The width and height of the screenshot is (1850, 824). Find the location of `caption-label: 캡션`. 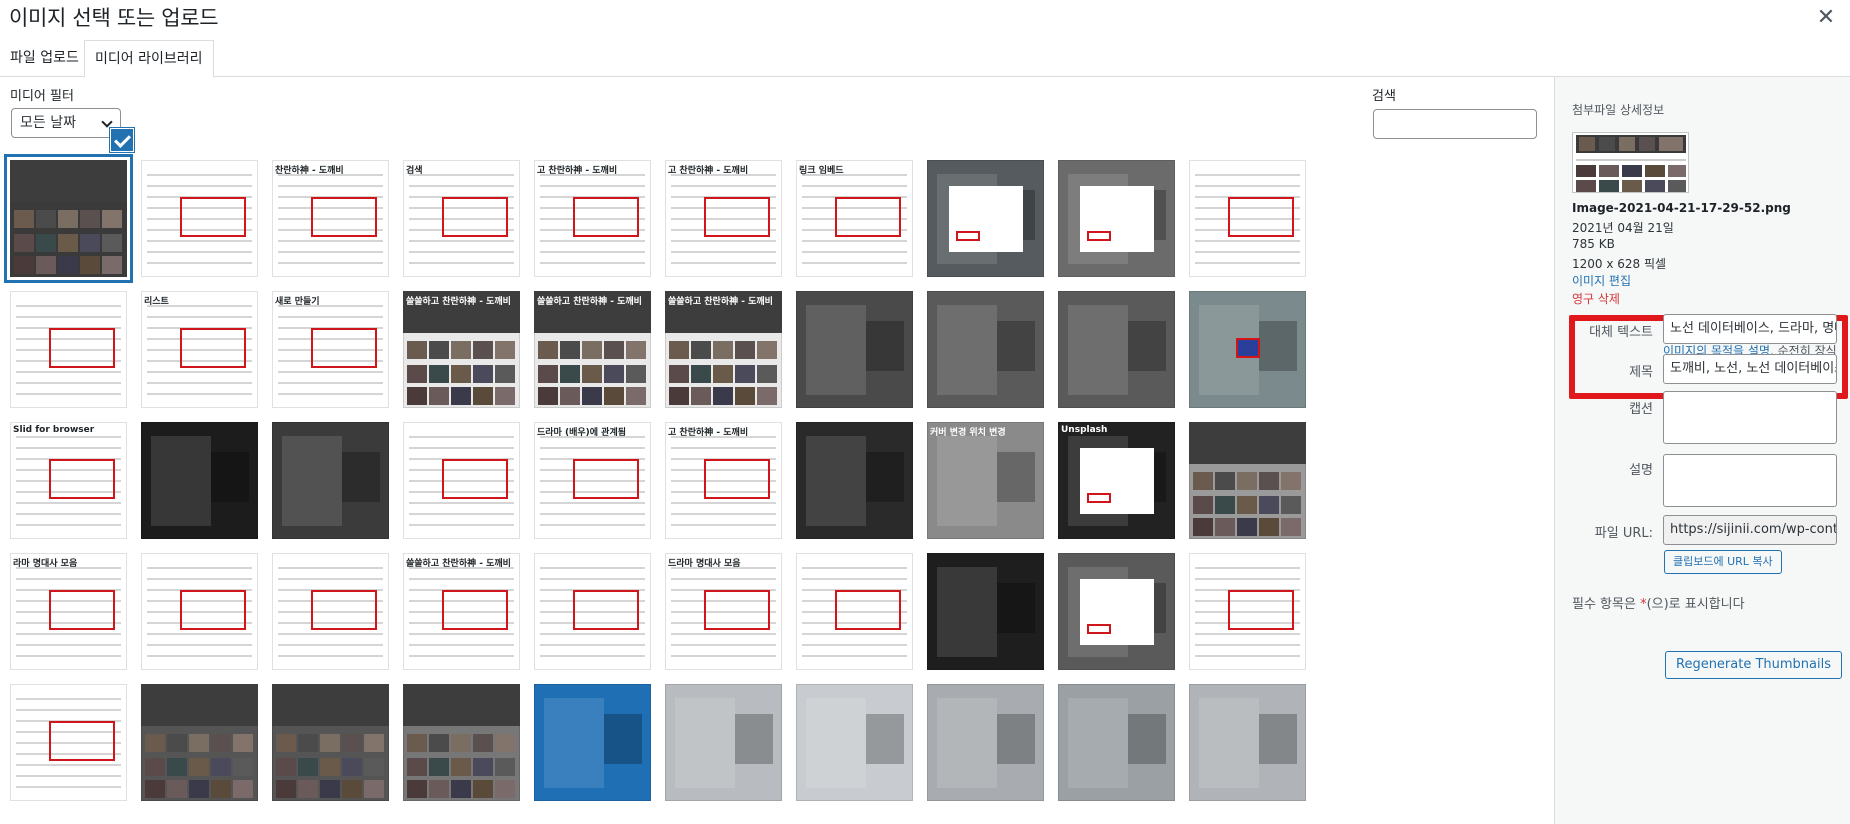

caption-label: 캡션 is located at coordinates (1641, 409).